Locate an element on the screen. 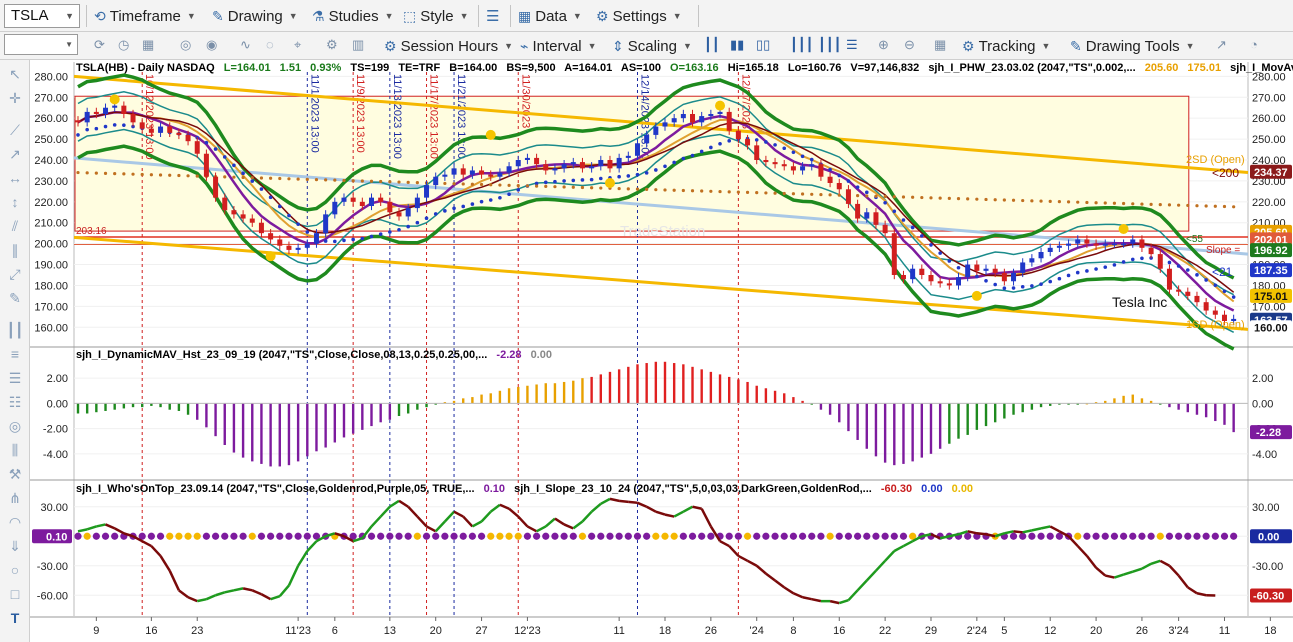 The width and height of the screenshot is (1293, 642). x-tick-label: '24 is located at coordinates (757, 631).